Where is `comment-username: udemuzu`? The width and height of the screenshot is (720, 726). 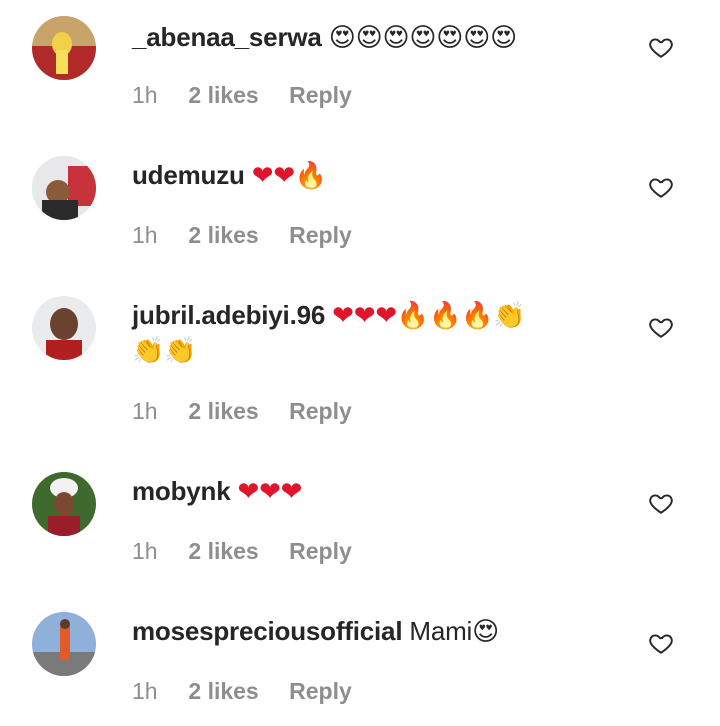
comment-username: udemuzu is located at coordinates (188, 175).